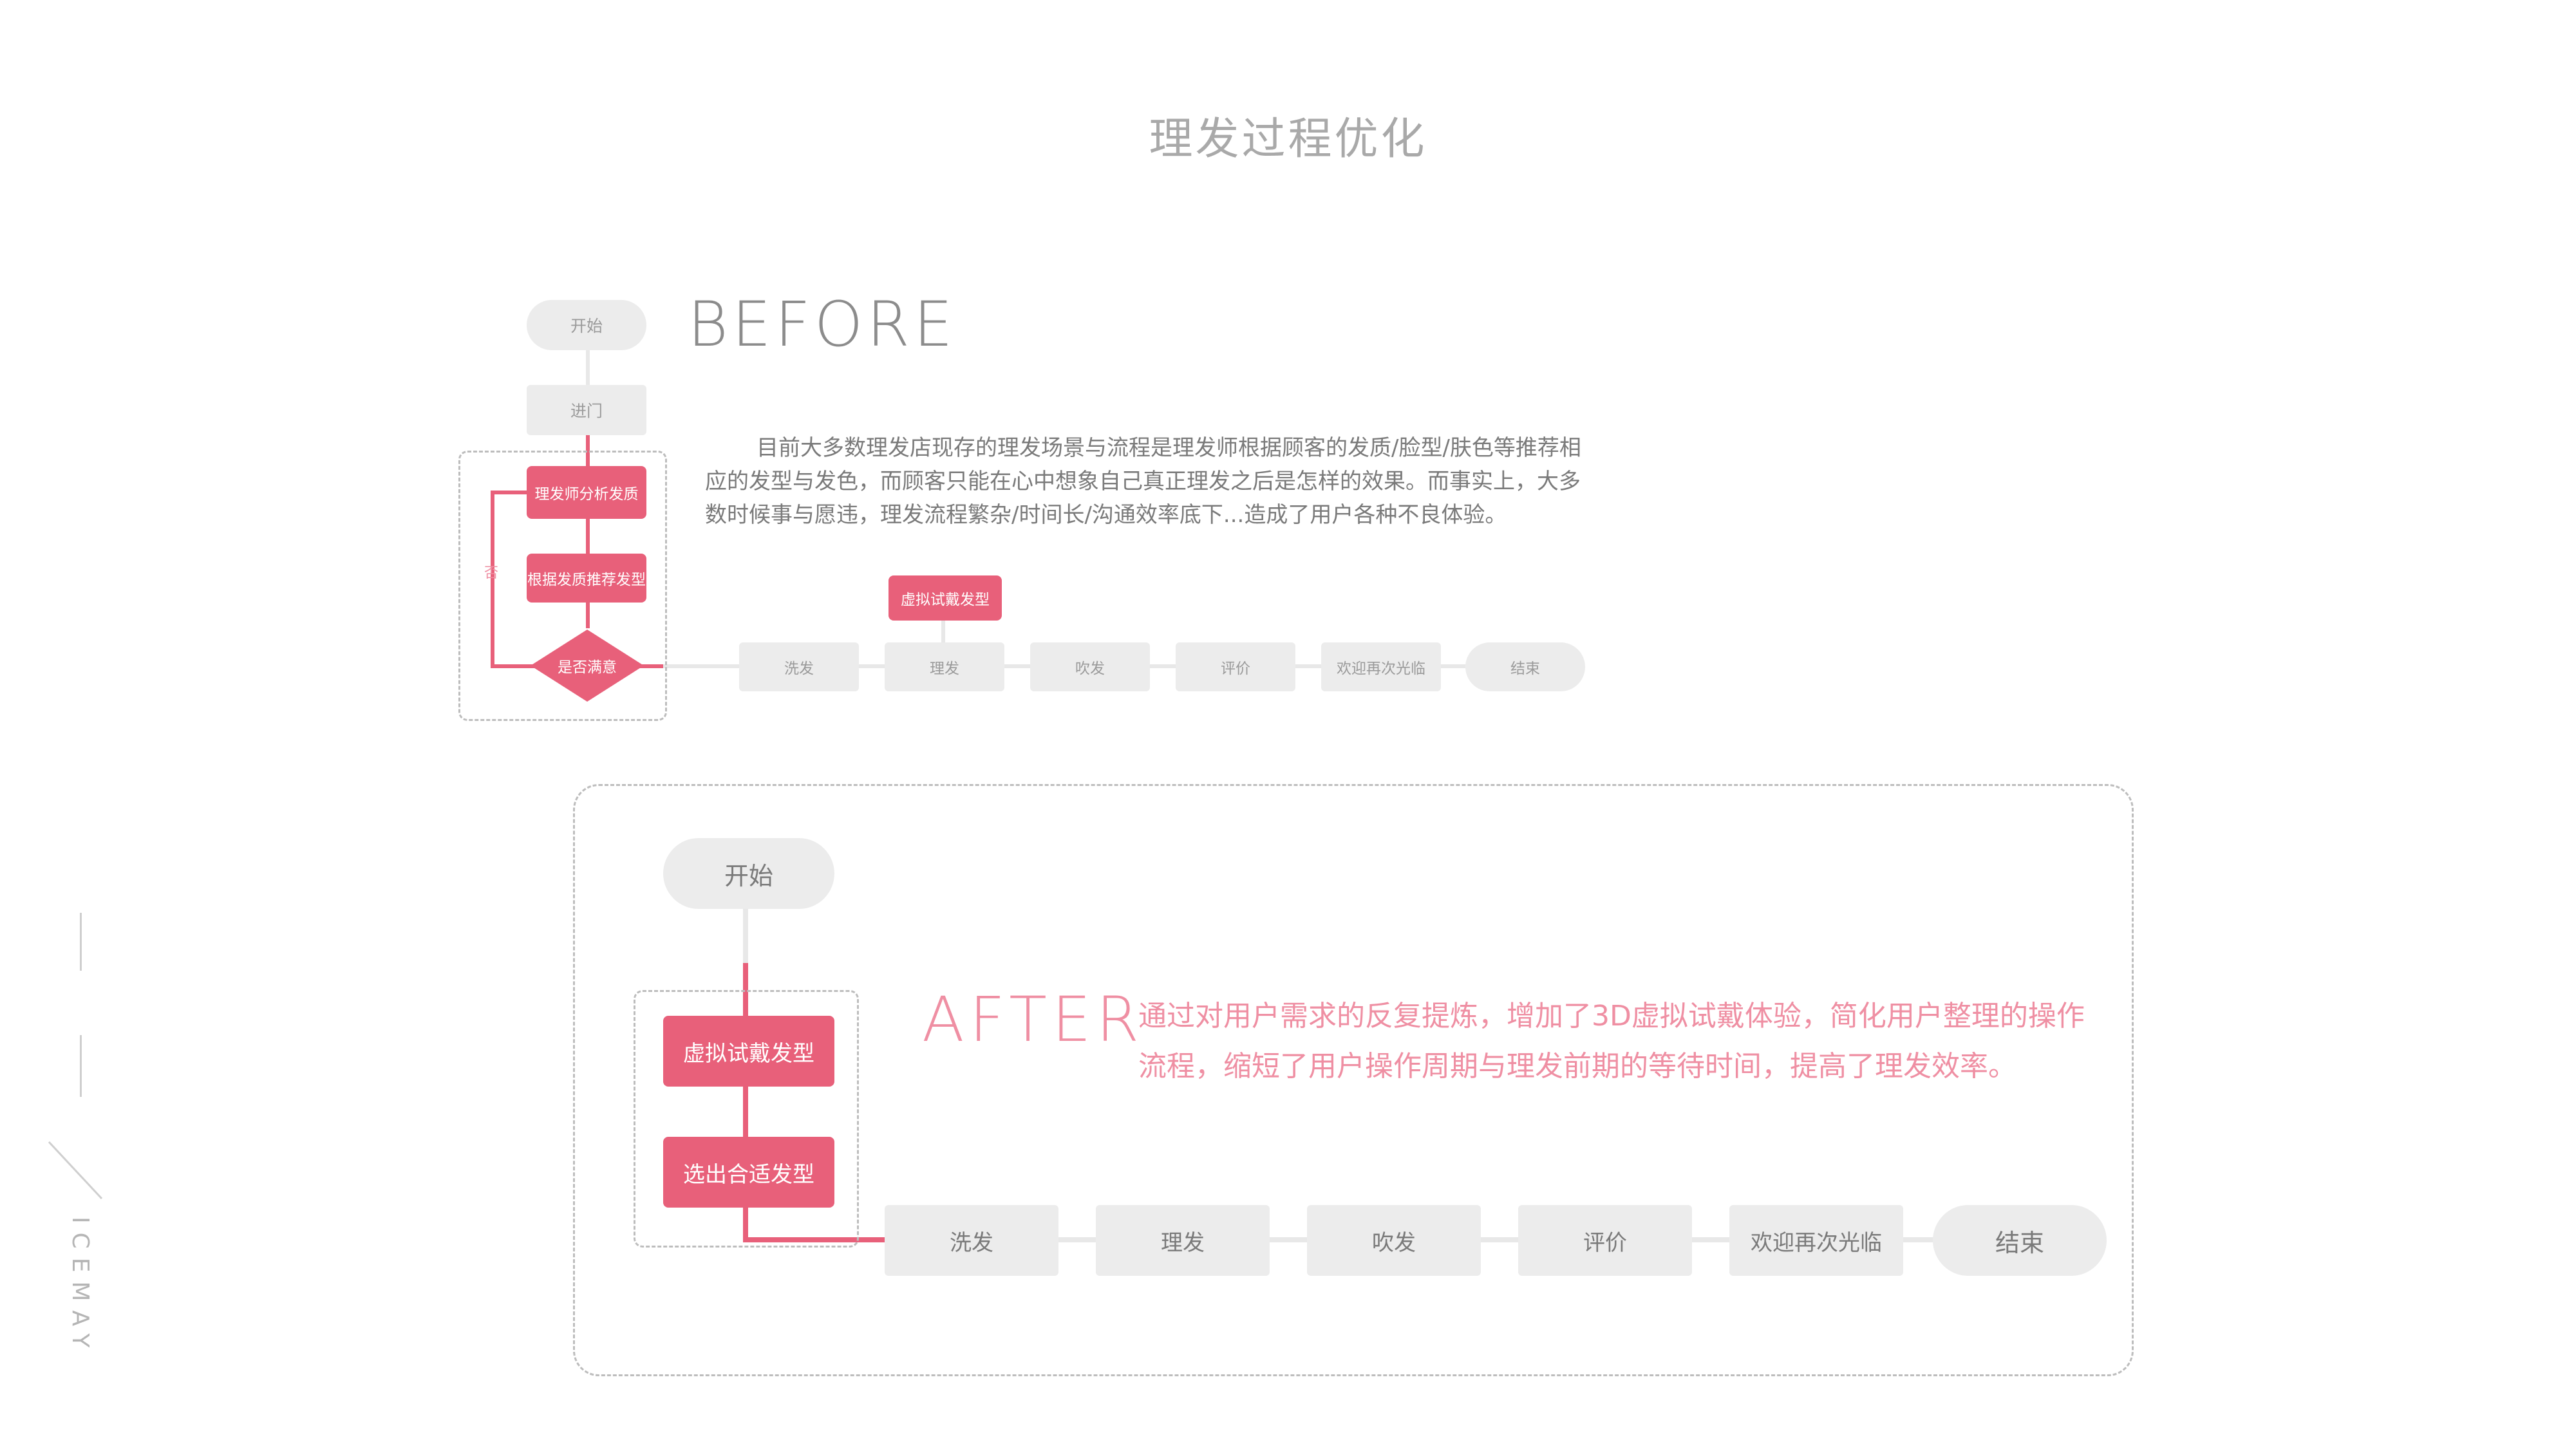 This screenshot has width=2576, height=1449. I want to click on recommend-node: 根据发质推荐发型, so click(586, 578).